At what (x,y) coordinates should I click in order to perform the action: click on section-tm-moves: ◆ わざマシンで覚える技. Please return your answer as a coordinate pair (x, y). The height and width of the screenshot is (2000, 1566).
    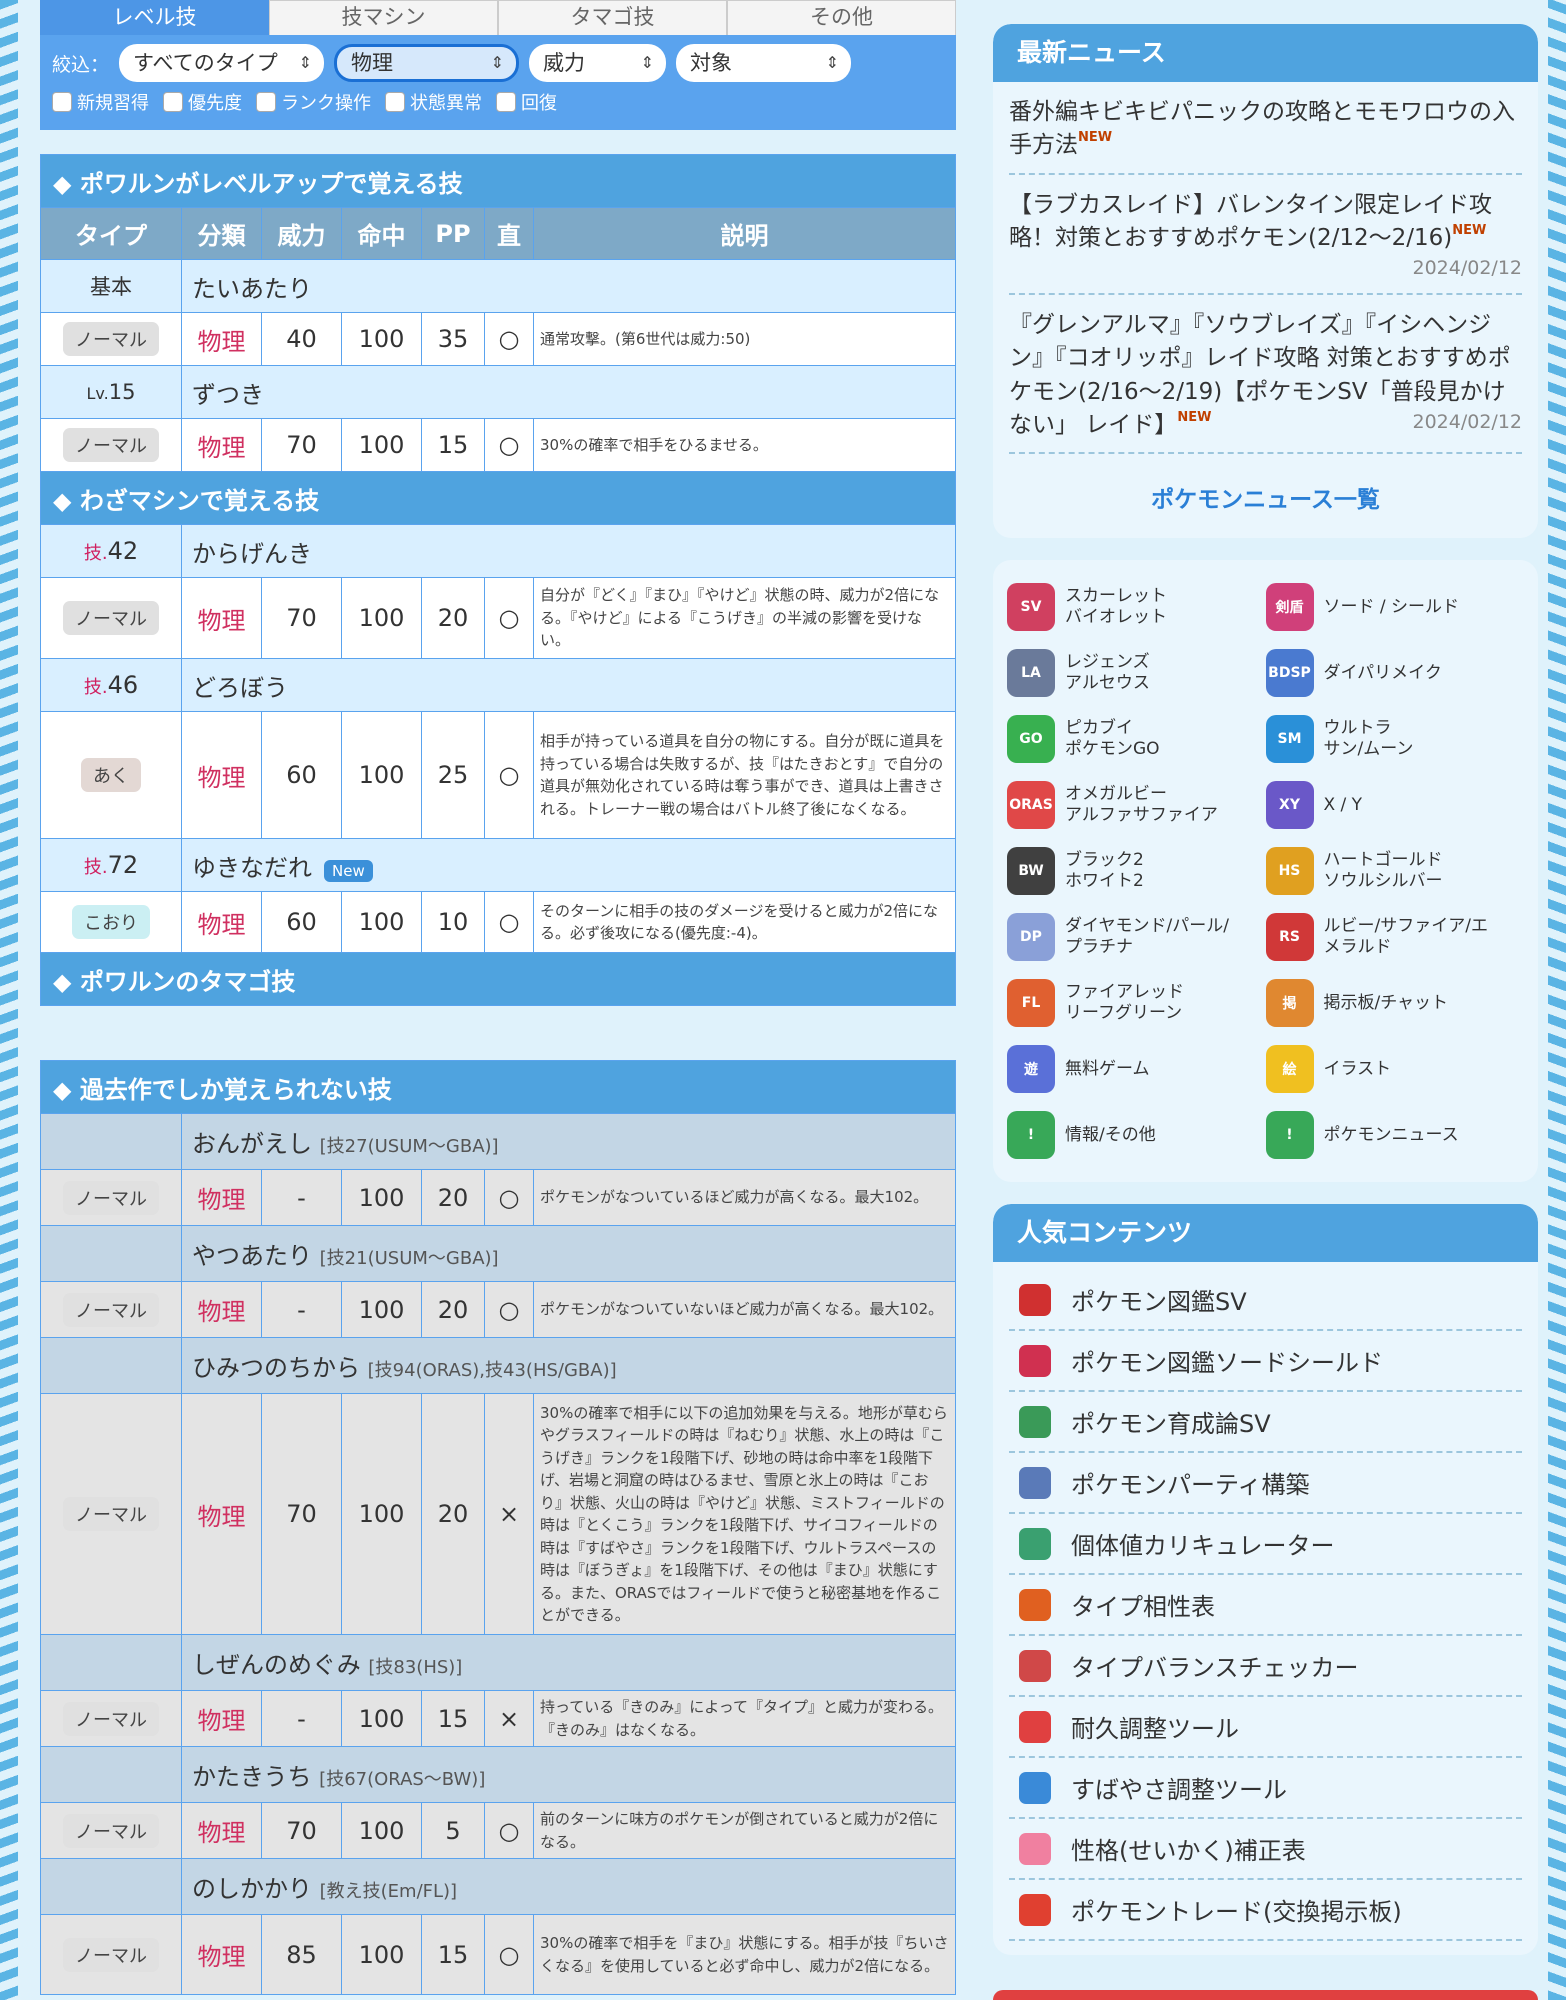
    Looking at the image, I should click on (498, 498).